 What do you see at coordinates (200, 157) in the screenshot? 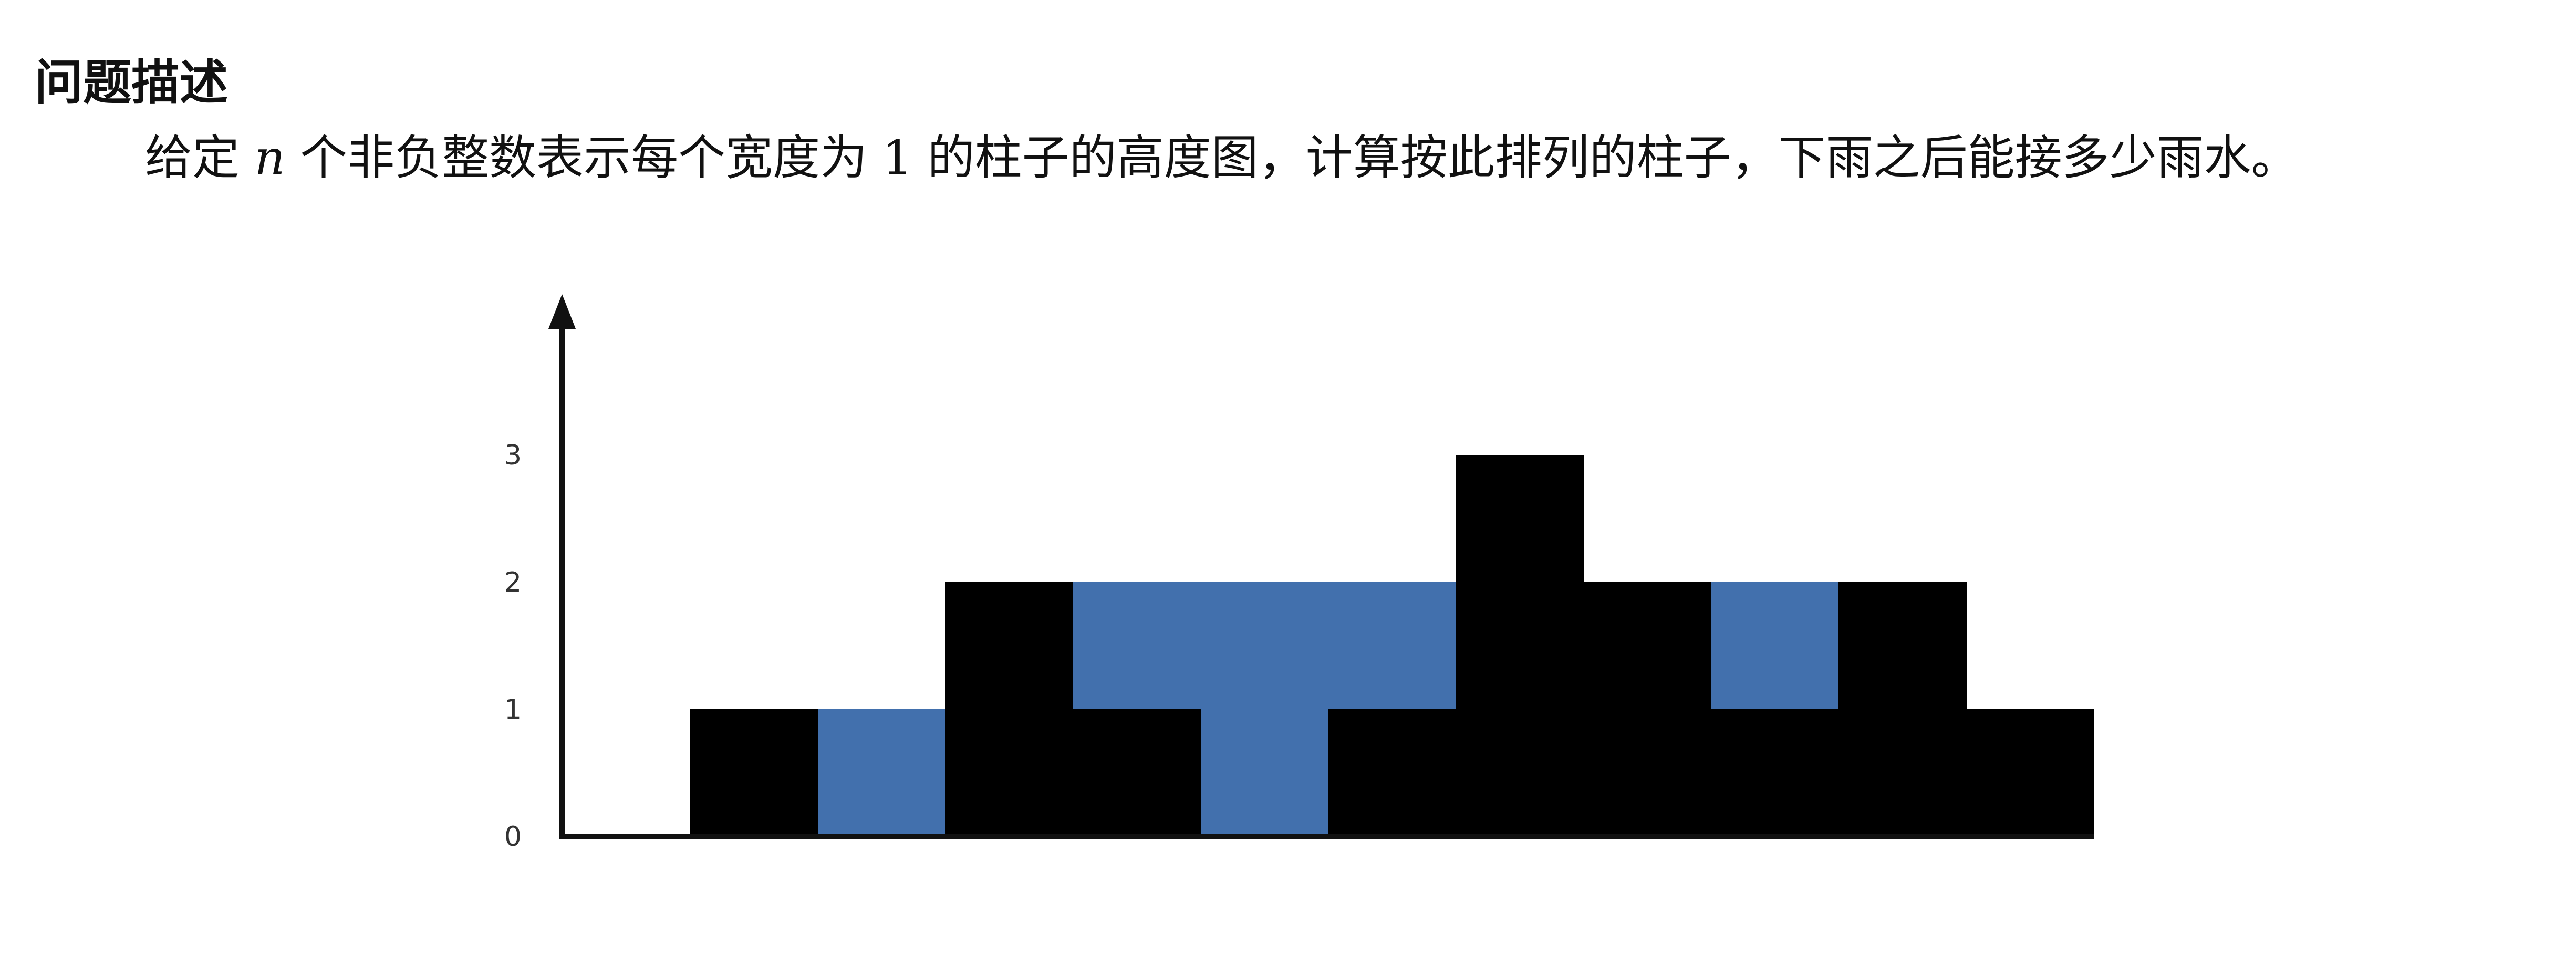
I see `description-text-start: 给定` at bounding box center [200, 157].